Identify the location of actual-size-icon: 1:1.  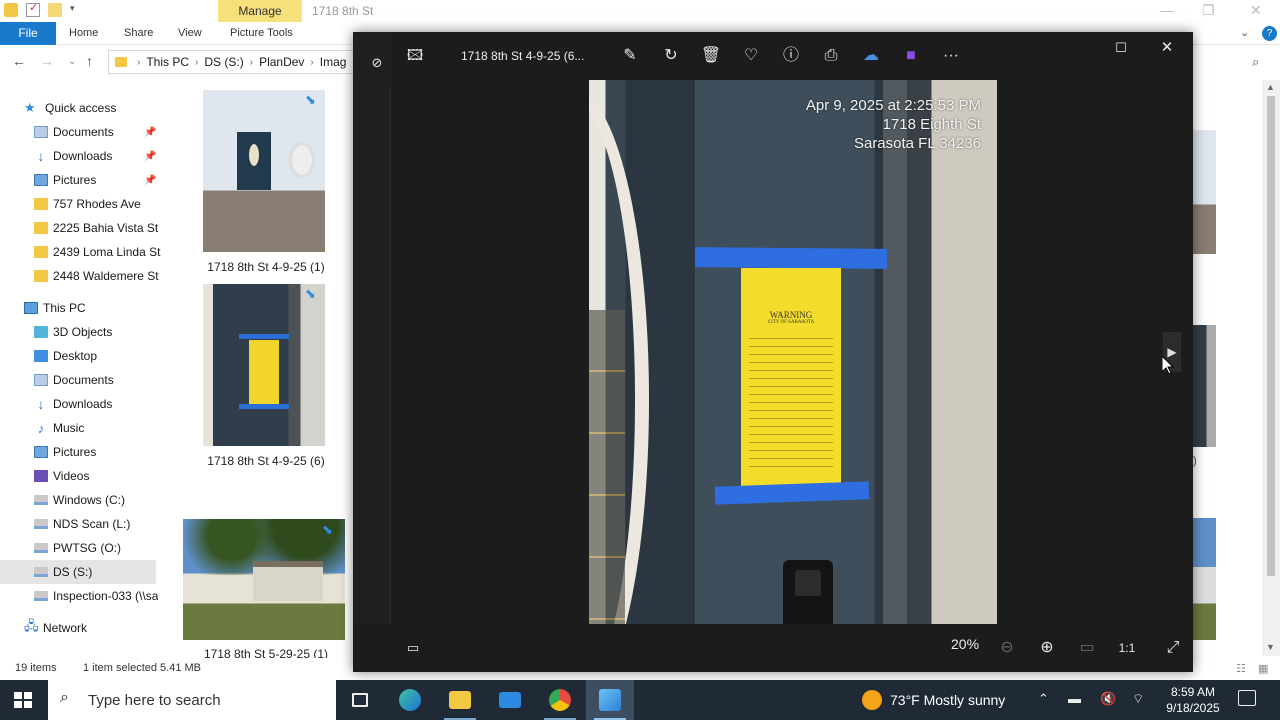
(1127, 648).